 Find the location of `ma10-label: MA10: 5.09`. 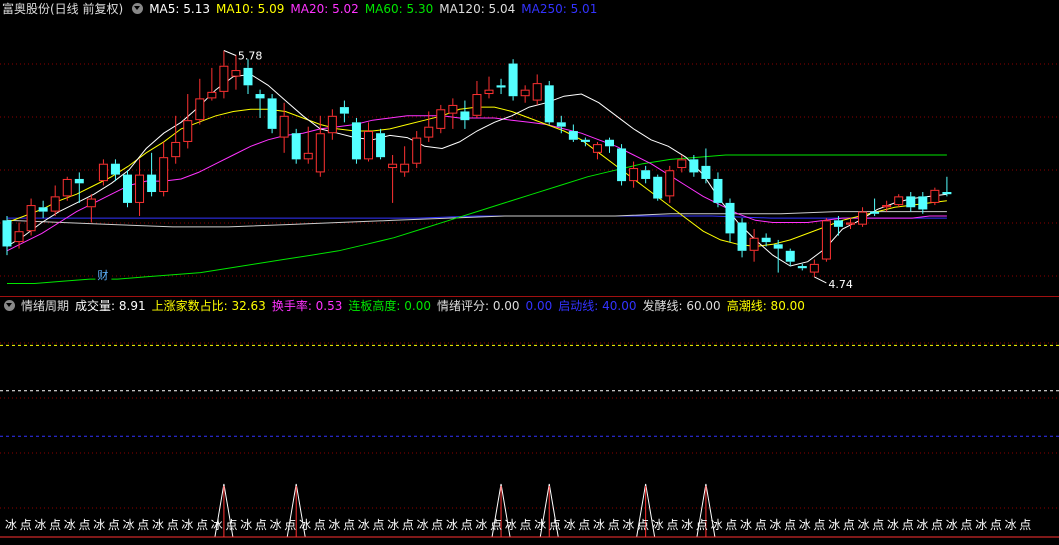

ma10-label: MA10: 5.09 is located at coordinates (250, 9).